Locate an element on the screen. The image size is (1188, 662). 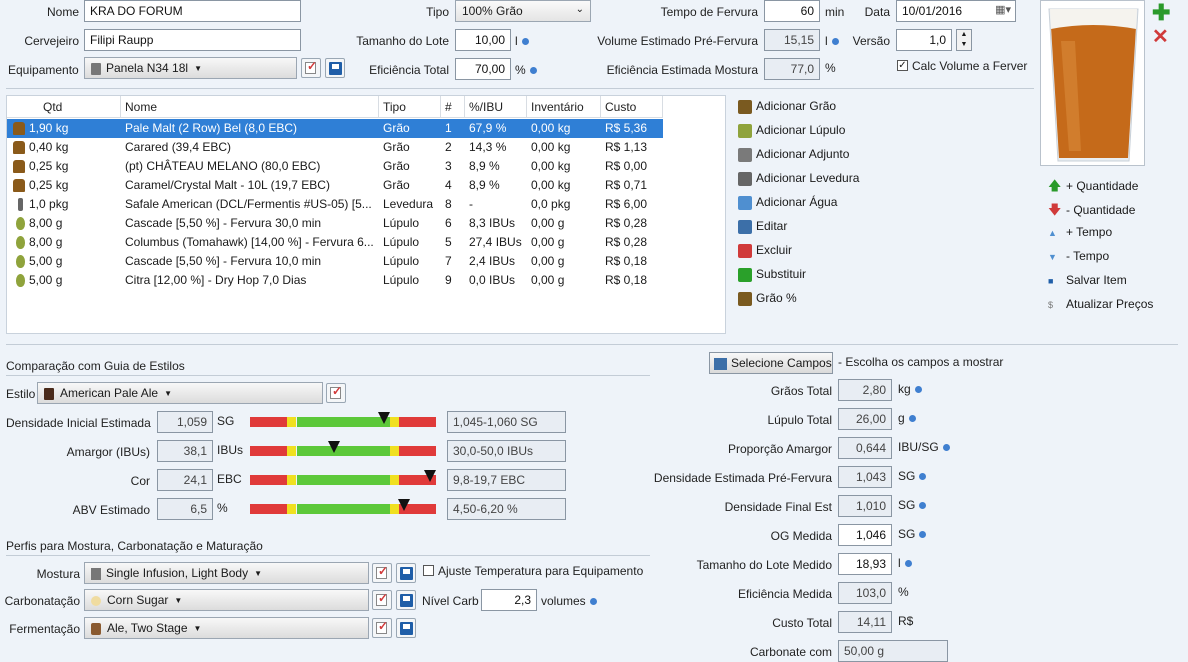
date-picker: 10/01/2016 ▦▾ is located at coordinates (956, 11).